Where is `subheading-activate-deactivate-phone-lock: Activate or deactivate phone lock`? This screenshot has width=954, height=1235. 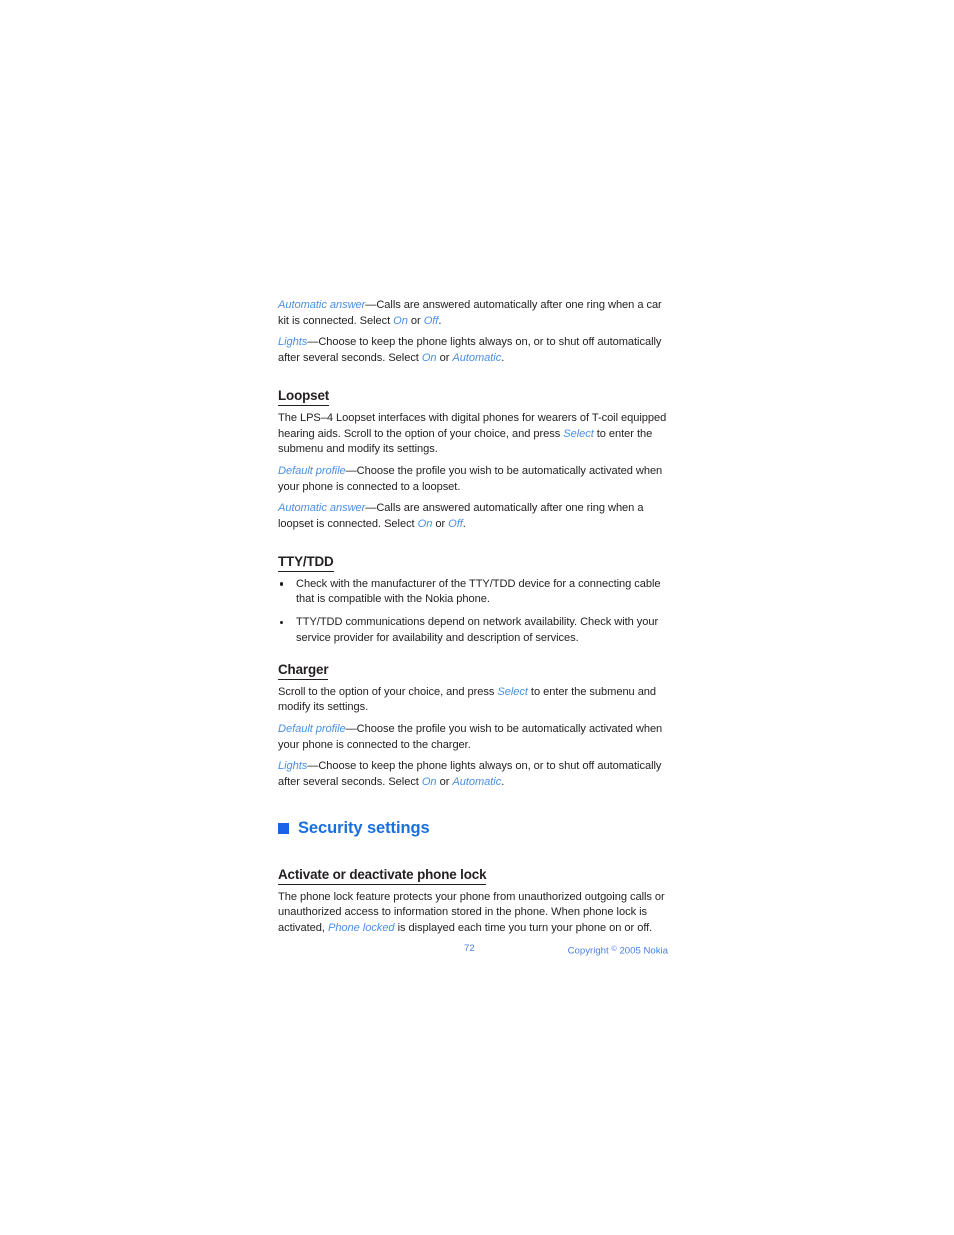 subheading-activate-deactivate-phone-lock: Activate or deactivate phone lock is located at coordinates (382, 875).